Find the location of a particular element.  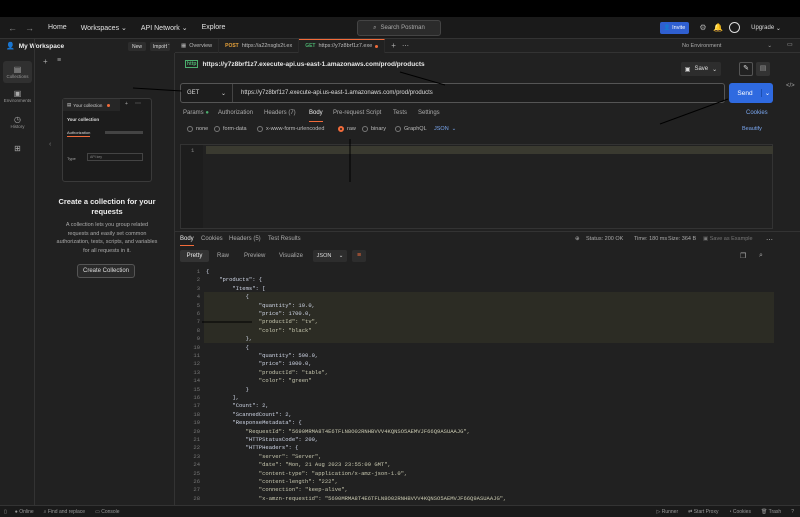

env-settings-icon: ▭ is located at coordinates (790, 44).